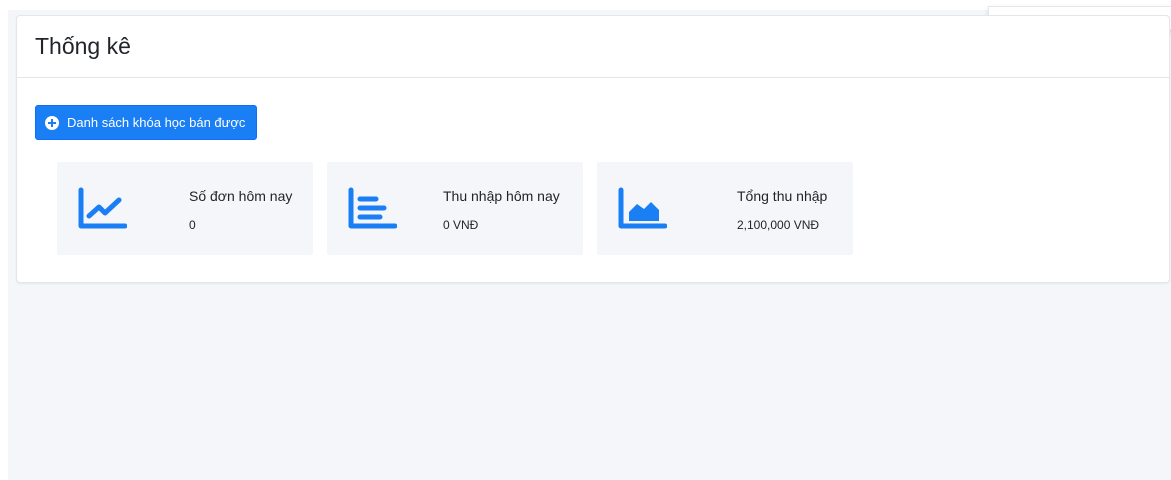 This screenshot has height=480, width=1171. What do you see at coordinates (455, 208) in the screenshot?
I see `stat-box-income-today: Thu nhập hôm nay 0 VNĐ` at bounding box center [455, 208].